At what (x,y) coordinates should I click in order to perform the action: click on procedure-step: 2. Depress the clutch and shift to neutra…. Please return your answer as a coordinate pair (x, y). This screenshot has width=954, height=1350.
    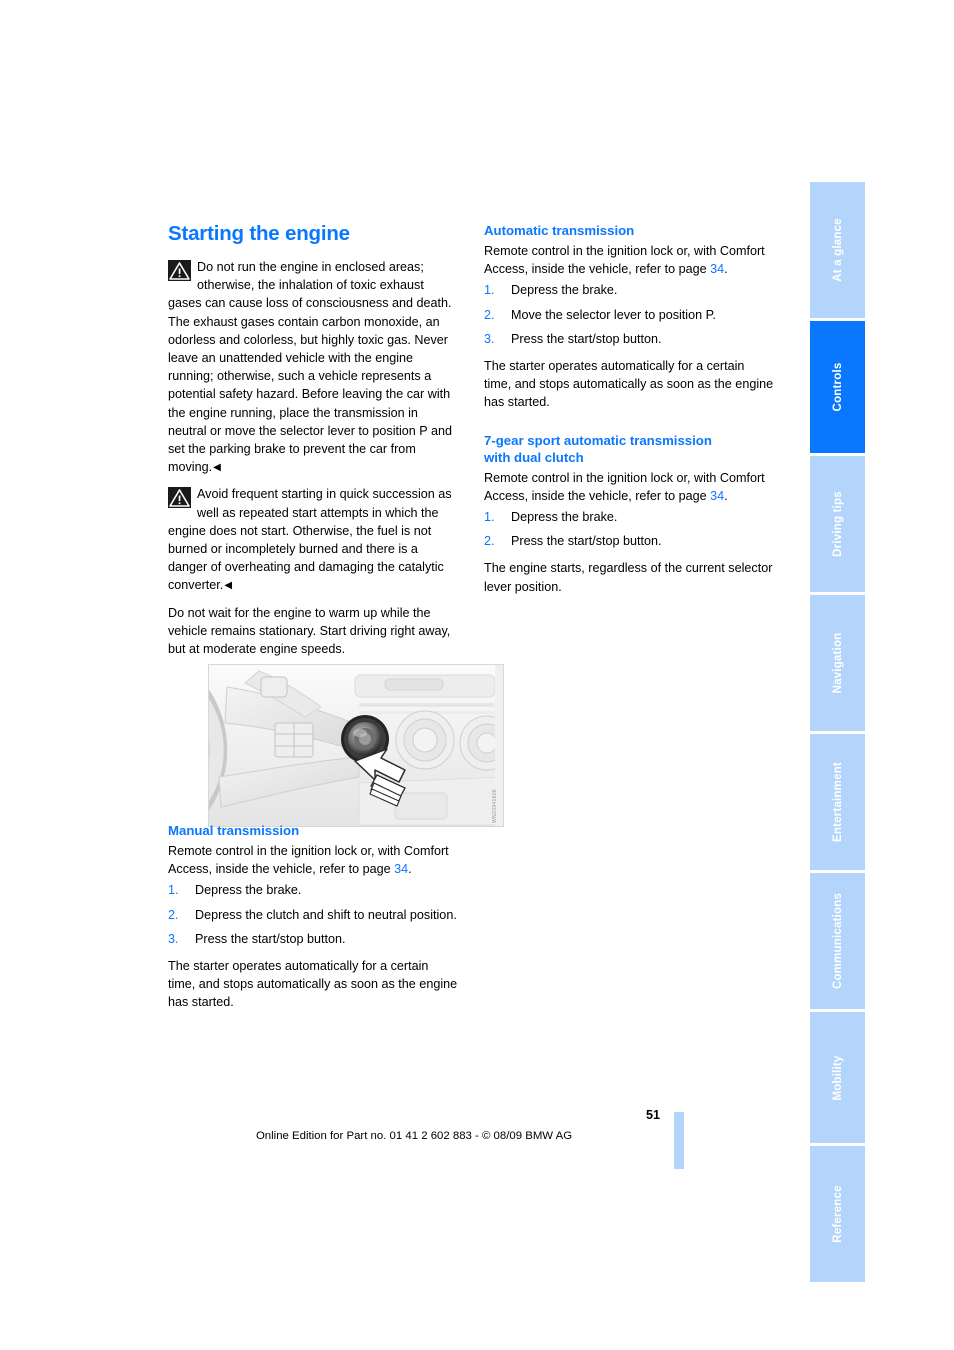
    Looking at the image, I should click on (313, 915).